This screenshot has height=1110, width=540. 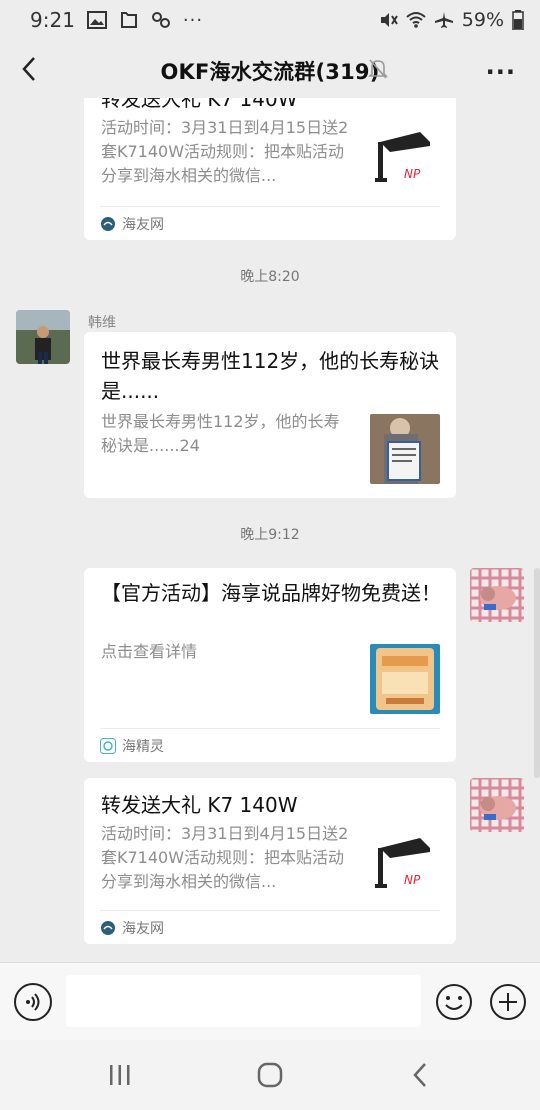 What do you see at coordinates (96, 20) in the screenshot?
I see `gallery-icon` at bounding box center [96, 20].